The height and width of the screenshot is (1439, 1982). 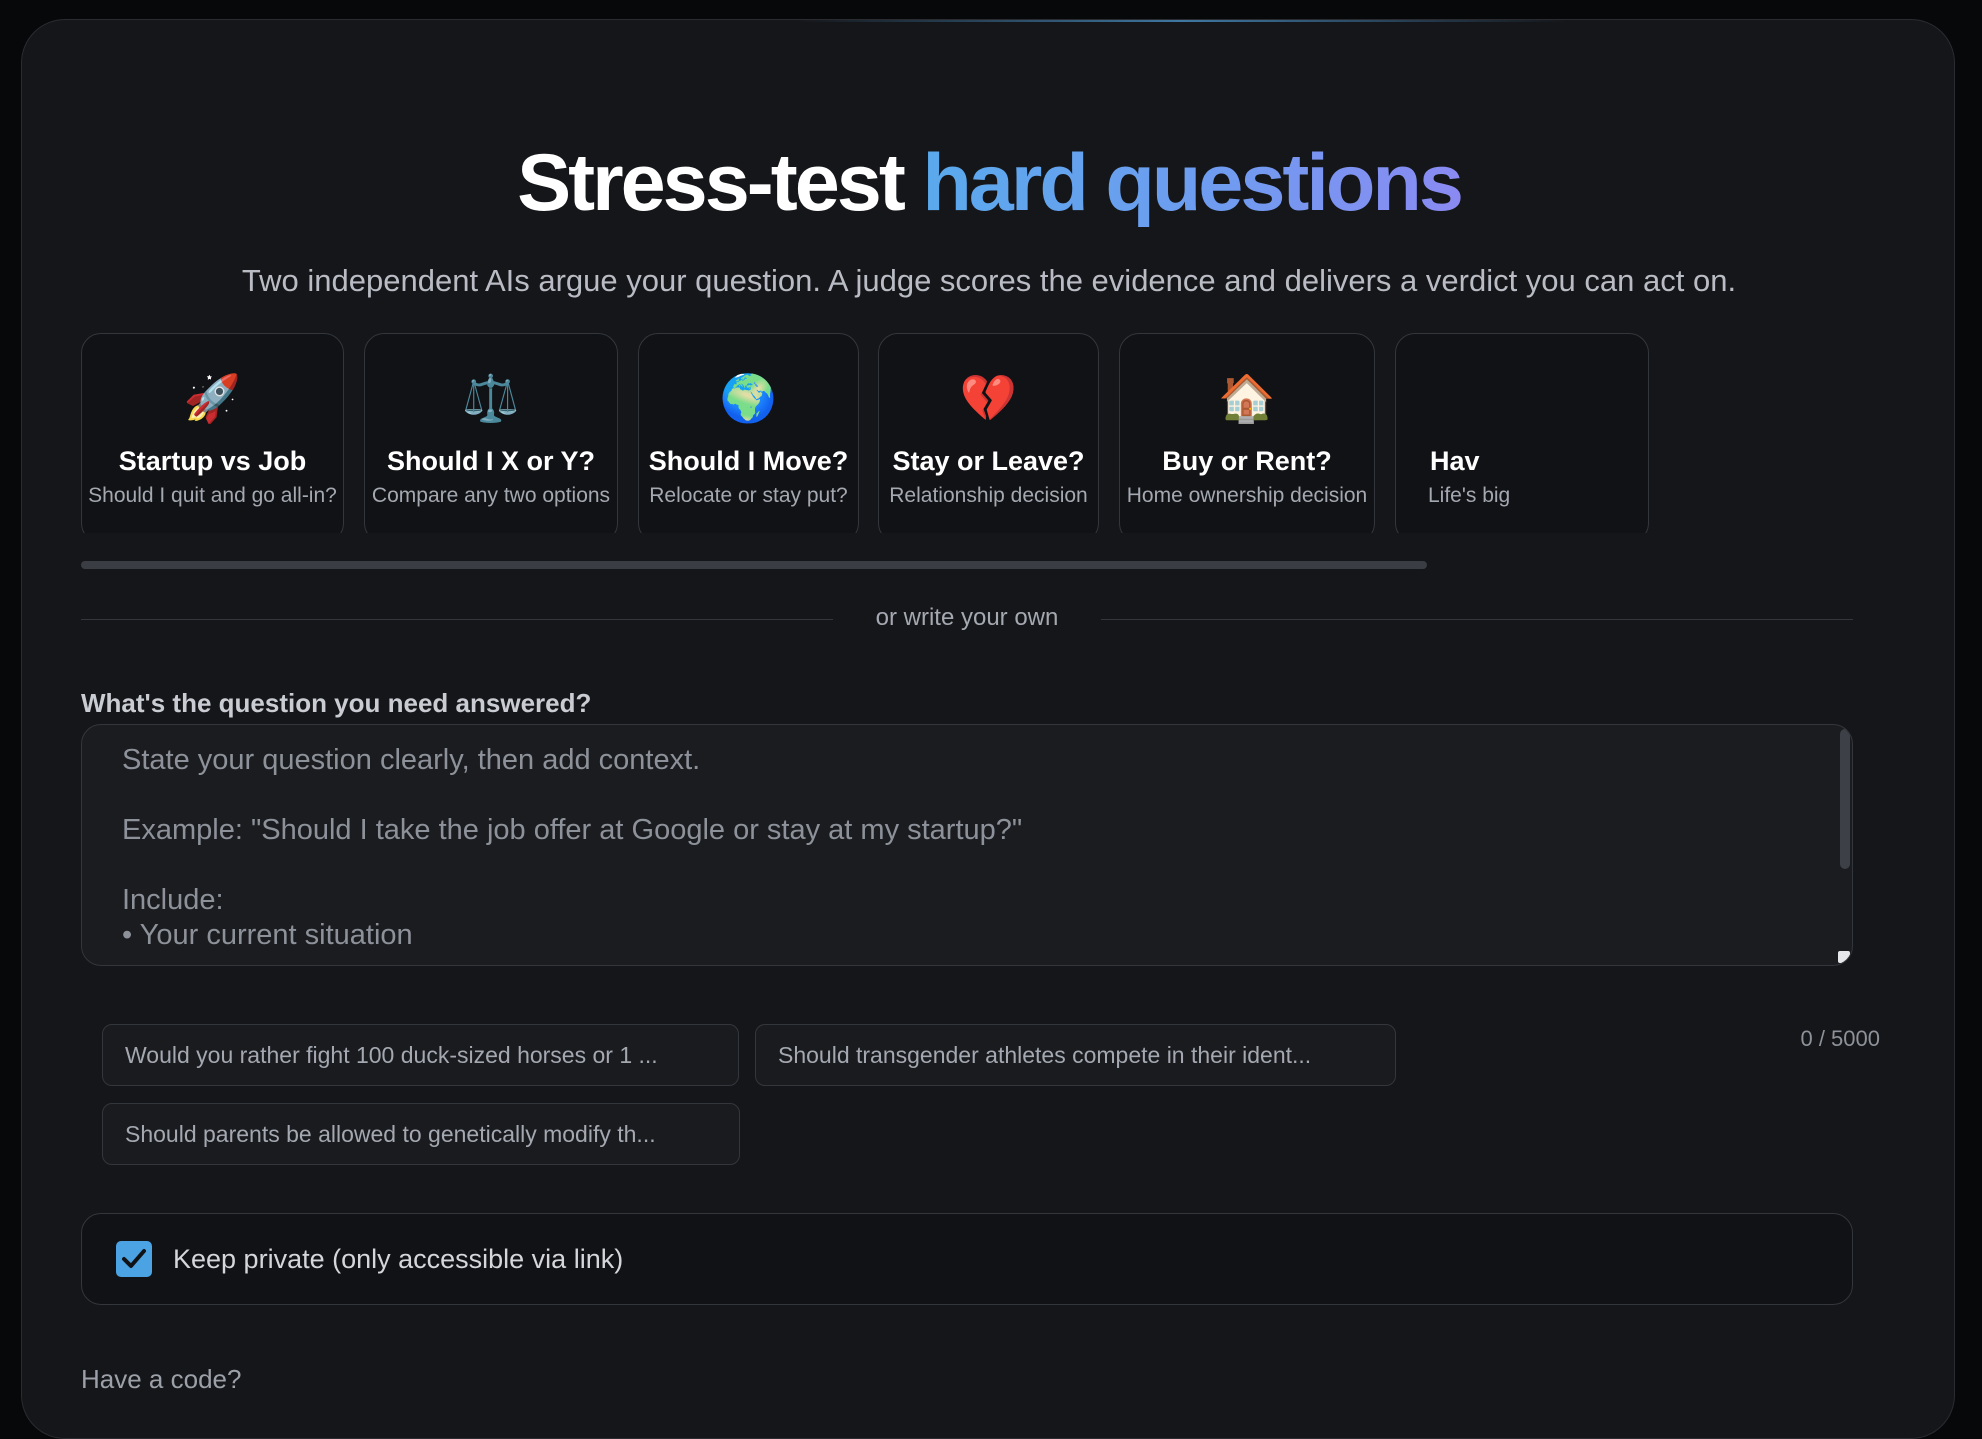 What do you see at coordinates (1522, 433) in the screenshot?
I see `template-card-partial: Hav Life's big` at bounding box center [1522, 433].